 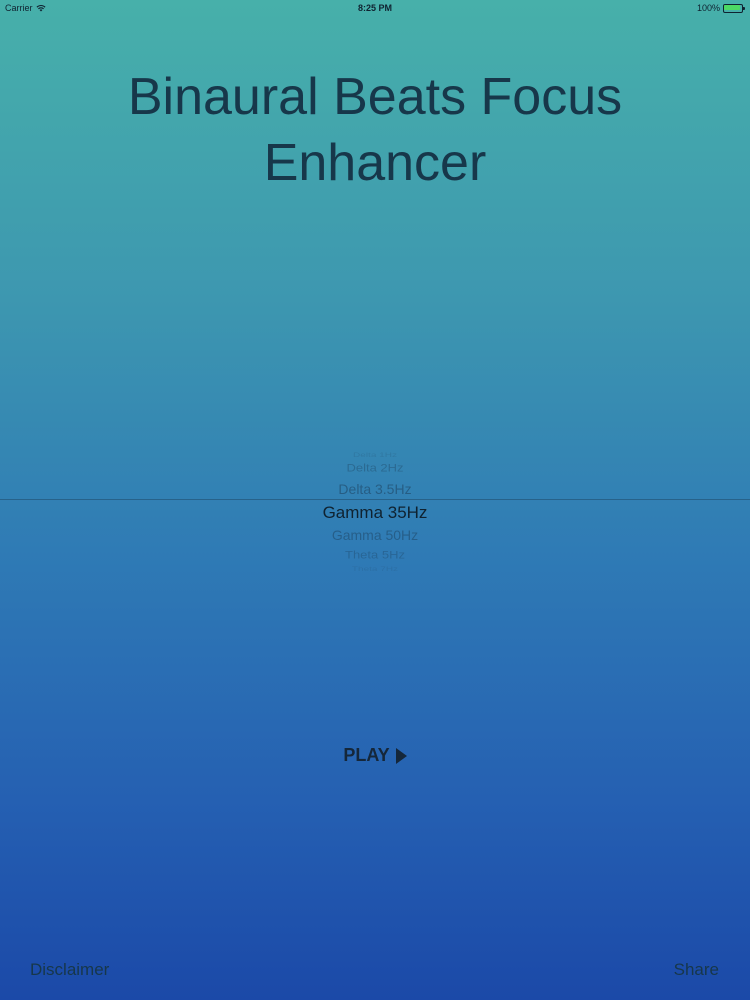 I want to click on play-label: PLAY, so click(x=366, y=755).